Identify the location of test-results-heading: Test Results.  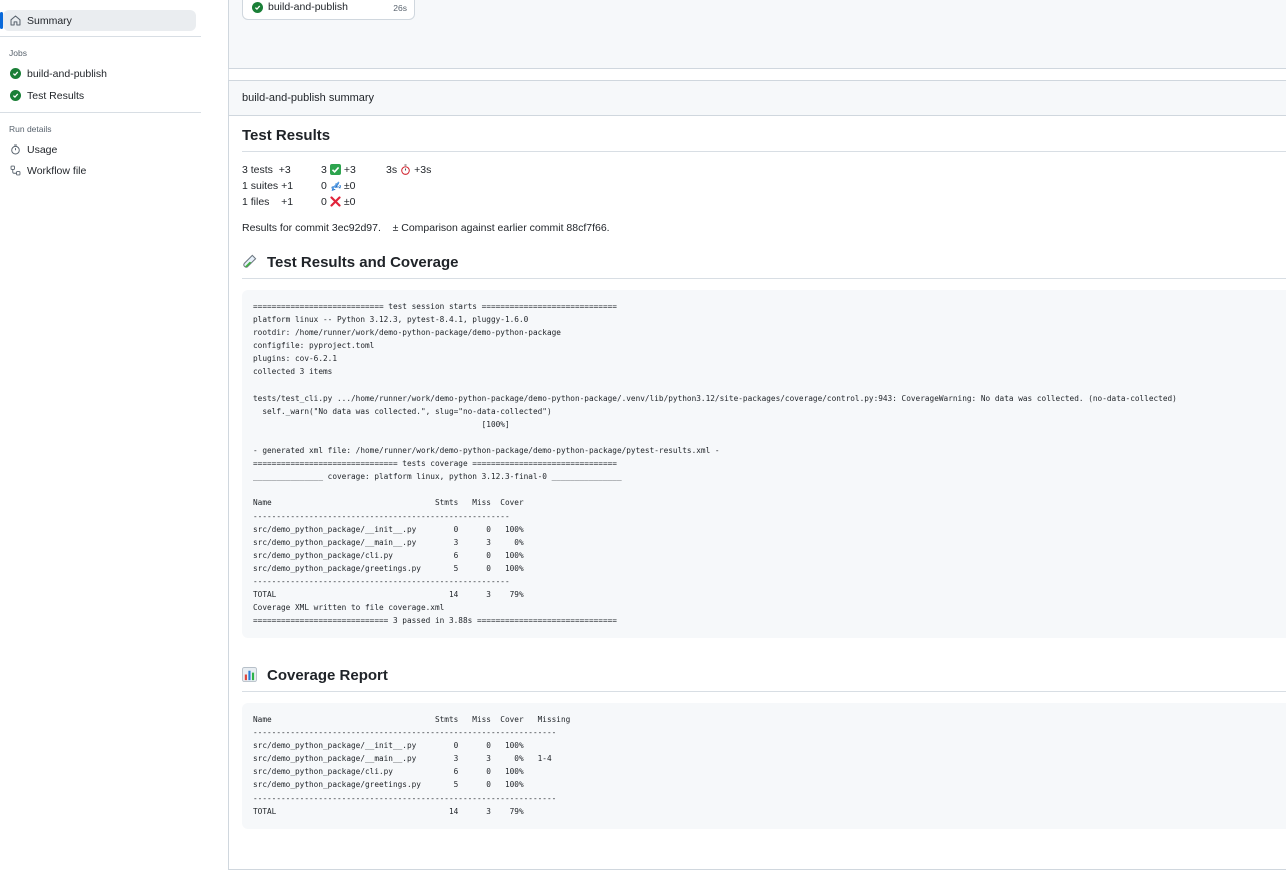
(286, 135).